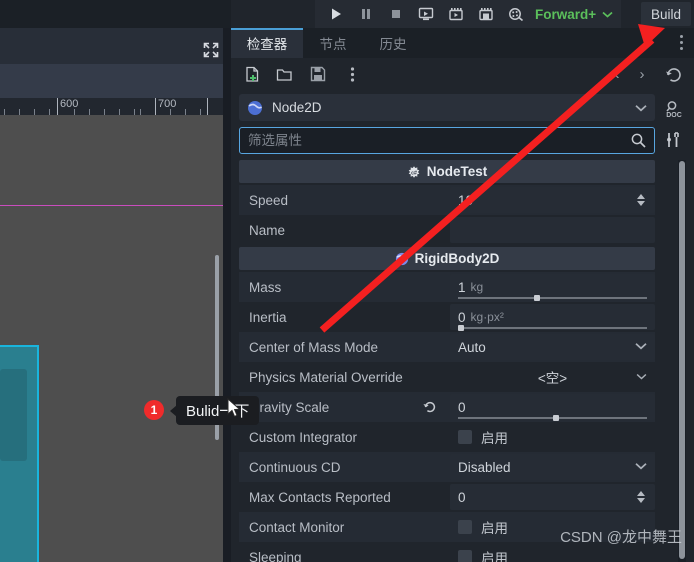 The image size is (694, 562). Describe the element at coordinates (401, 258) in the screenshot. I see `rigidbody2d-icon` at that location.